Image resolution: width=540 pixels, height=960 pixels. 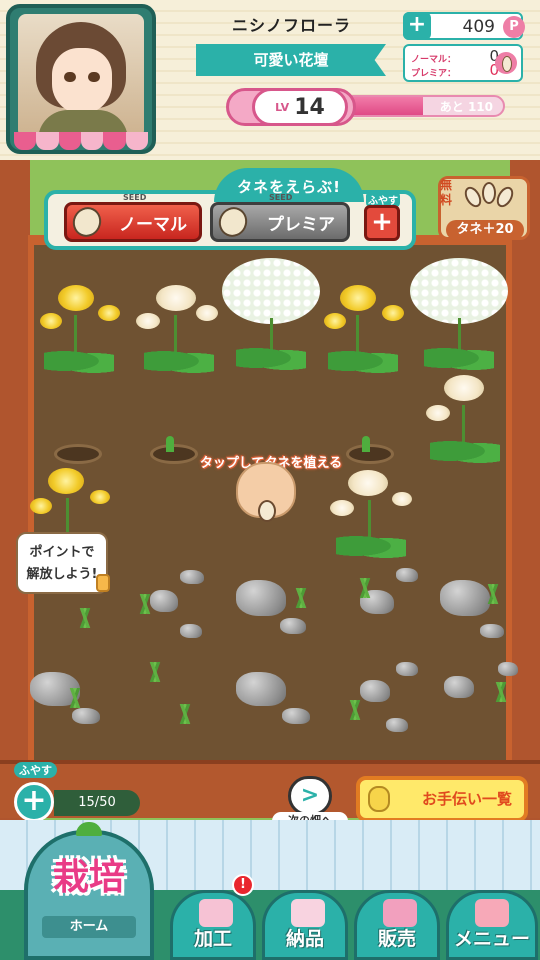 I want to click on normal-seed-count: ノーマル： 0, so click(x=455, y=56).